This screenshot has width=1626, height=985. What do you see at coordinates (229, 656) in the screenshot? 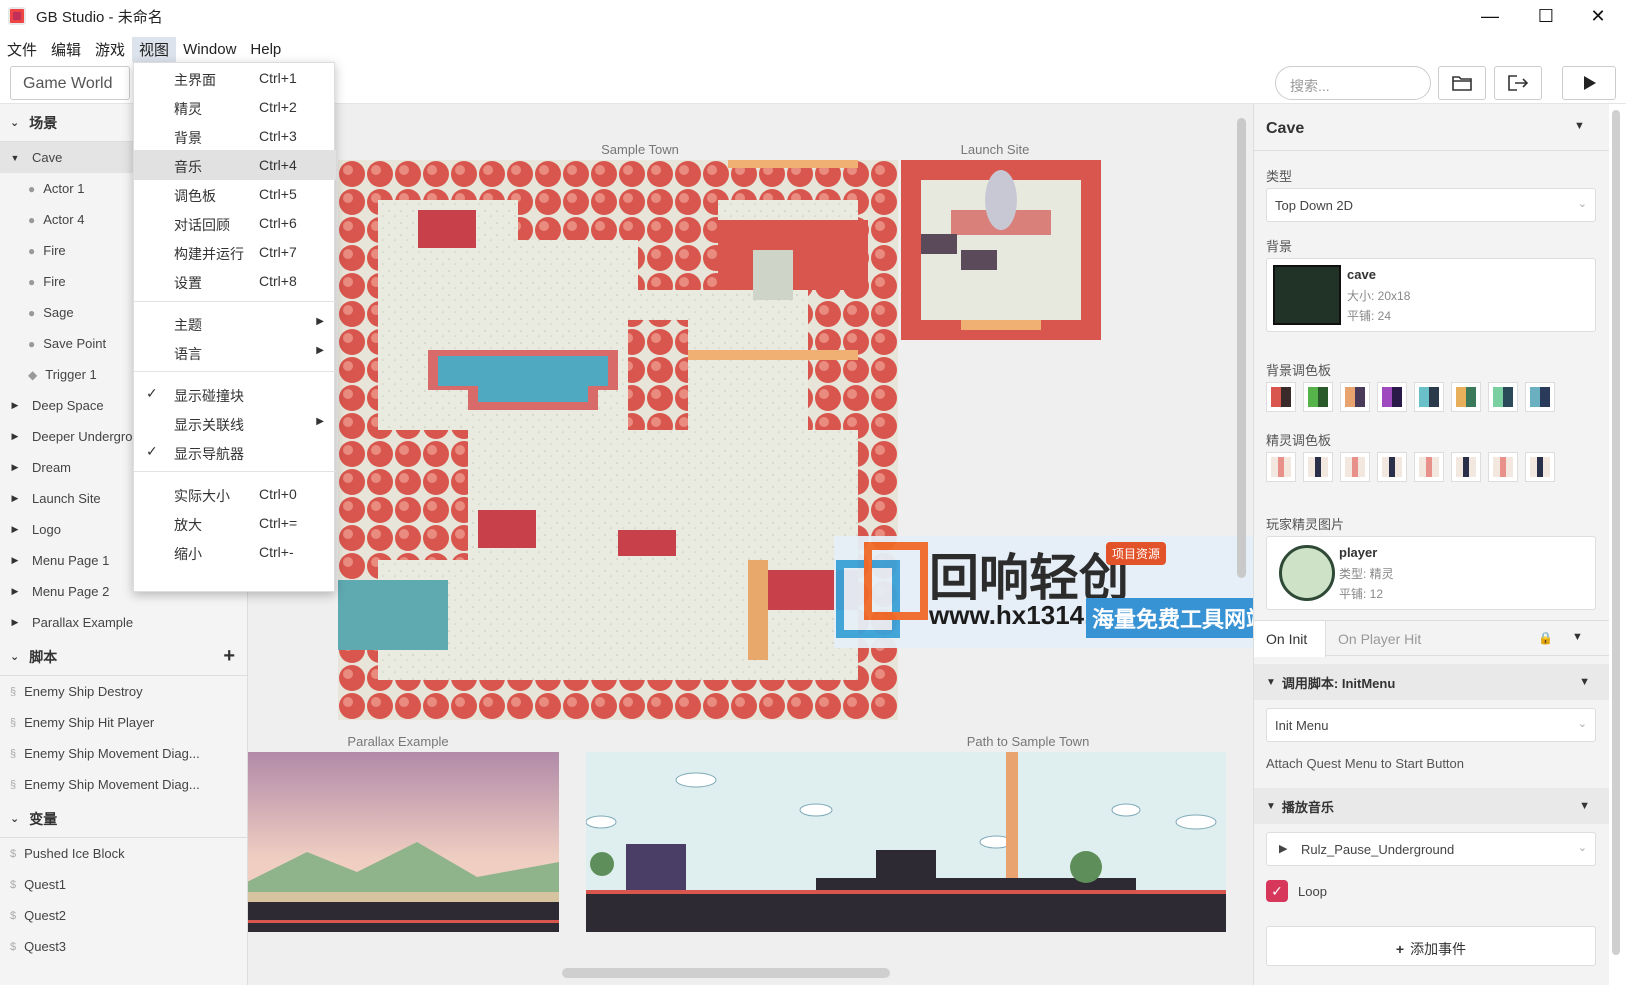
I see `add-script-button: +` at bounding box center [229, 656].